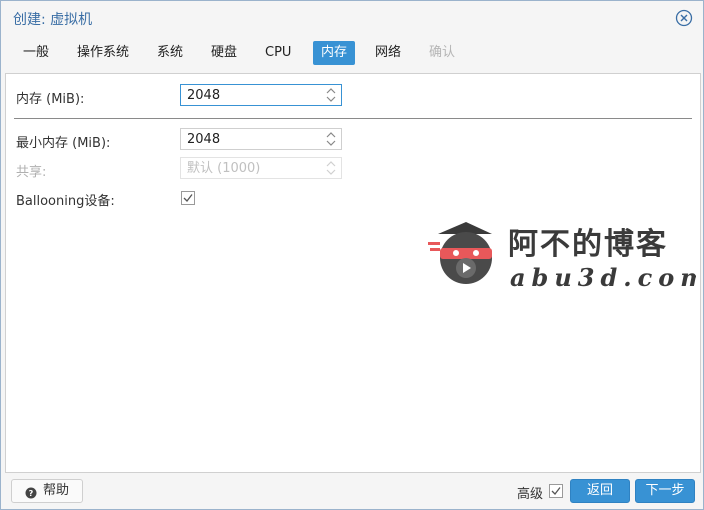  I want to click on tab-os: 操作系统, so click(103, 53).